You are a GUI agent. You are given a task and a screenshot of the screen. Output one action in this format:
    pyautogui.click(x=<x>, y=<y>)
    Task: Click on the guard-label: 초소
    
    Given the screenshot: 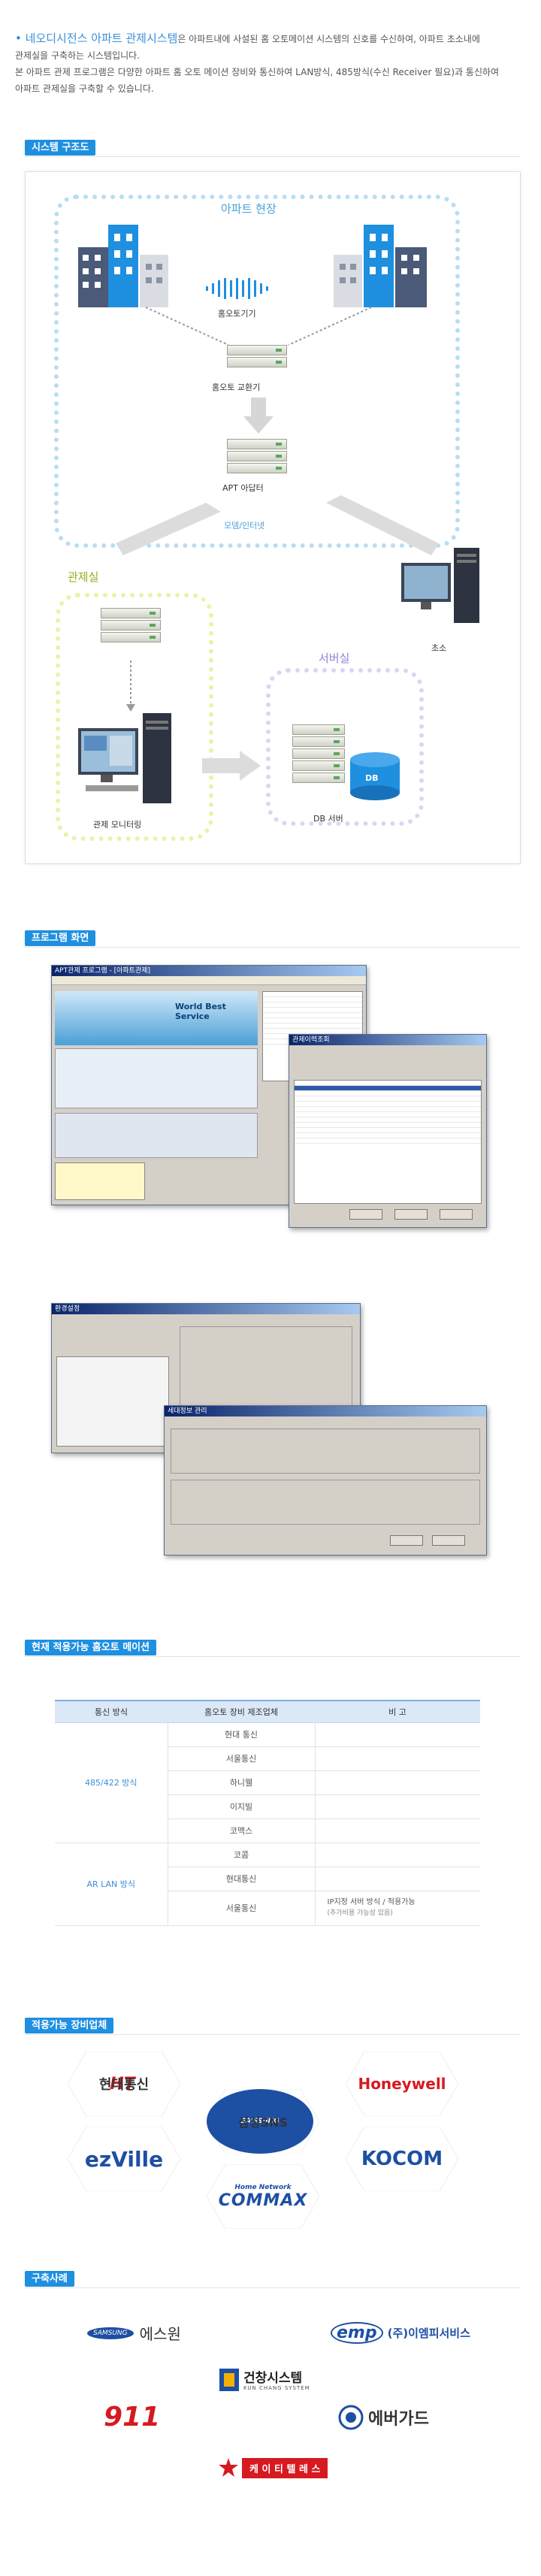 What is the action you would take?
    pyautogui.click(x=439, y=648)
    